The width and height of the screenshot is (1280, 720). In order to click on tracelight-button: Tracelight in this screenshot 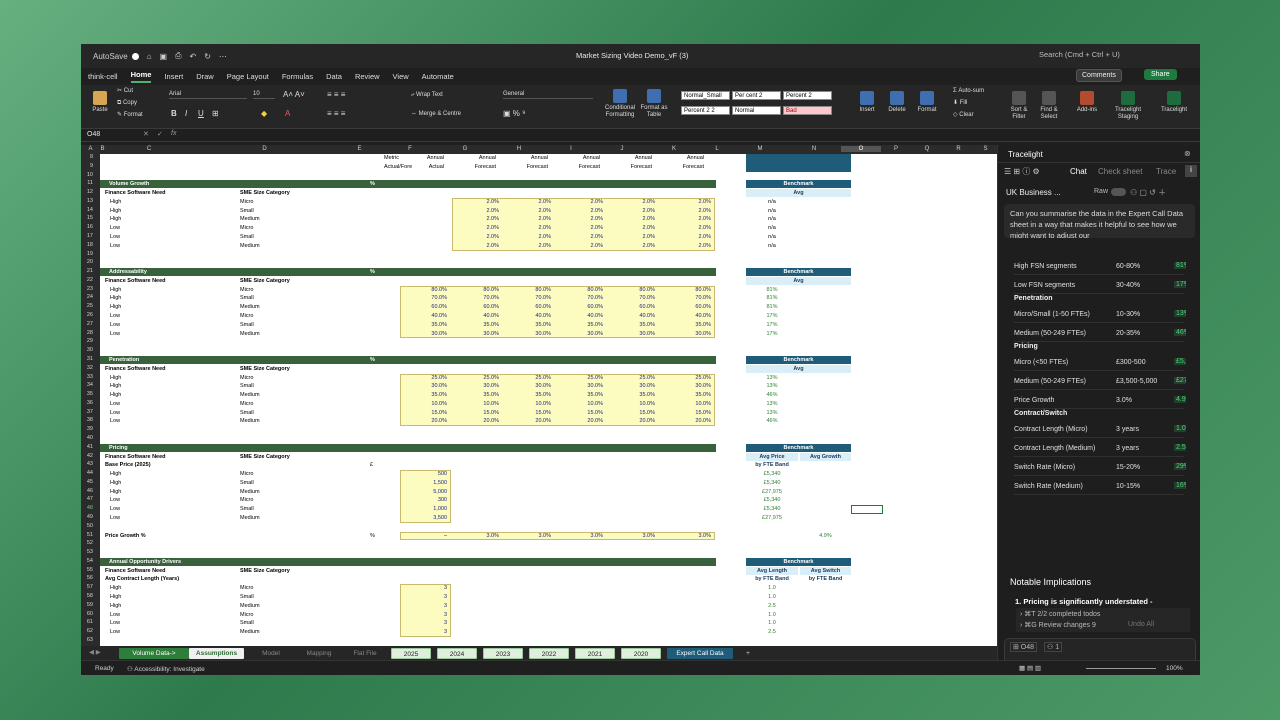, I will do `click(1174, 102)`.